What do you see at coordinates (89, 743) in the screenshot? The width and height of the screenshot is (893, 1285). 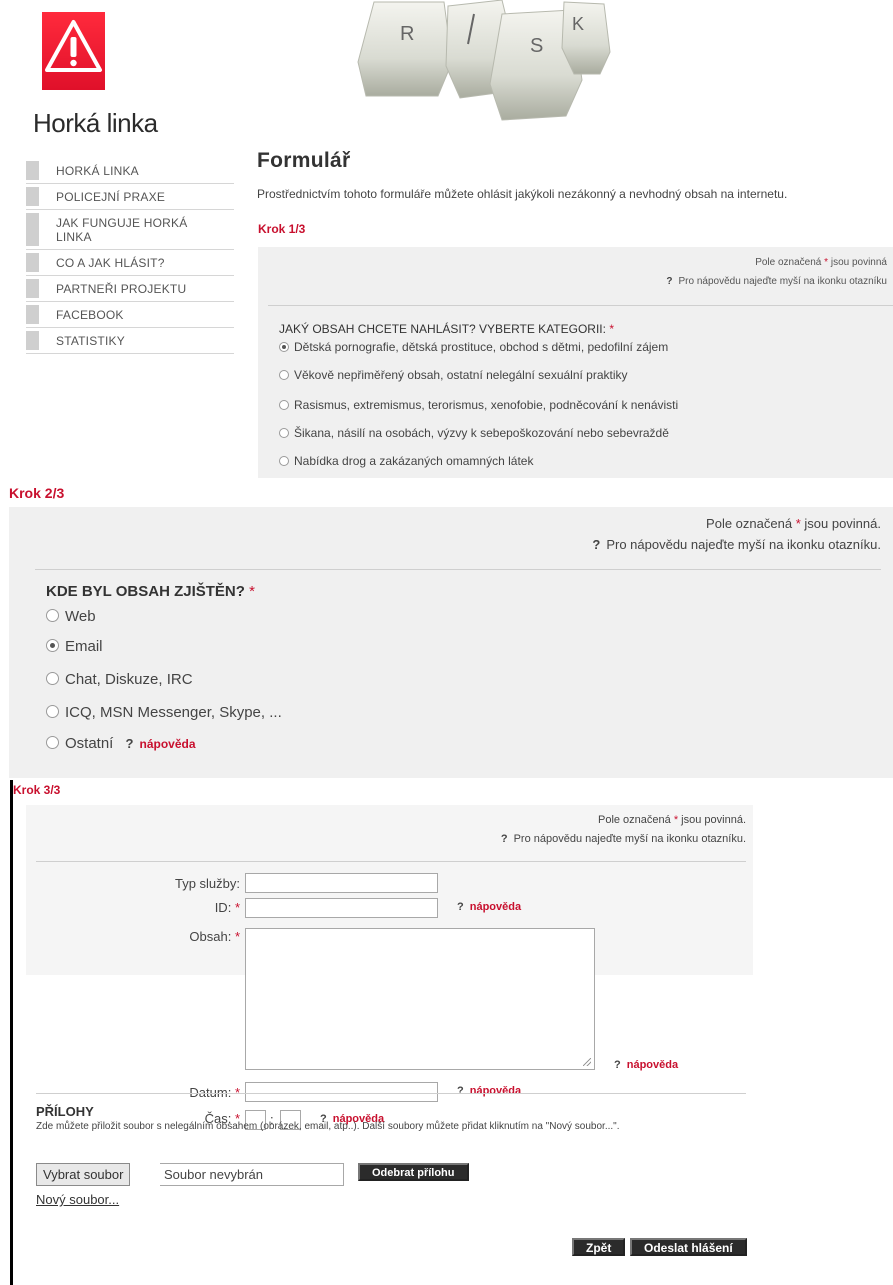 I see `option-label: Ostatní` at bounding box center [89, 743].